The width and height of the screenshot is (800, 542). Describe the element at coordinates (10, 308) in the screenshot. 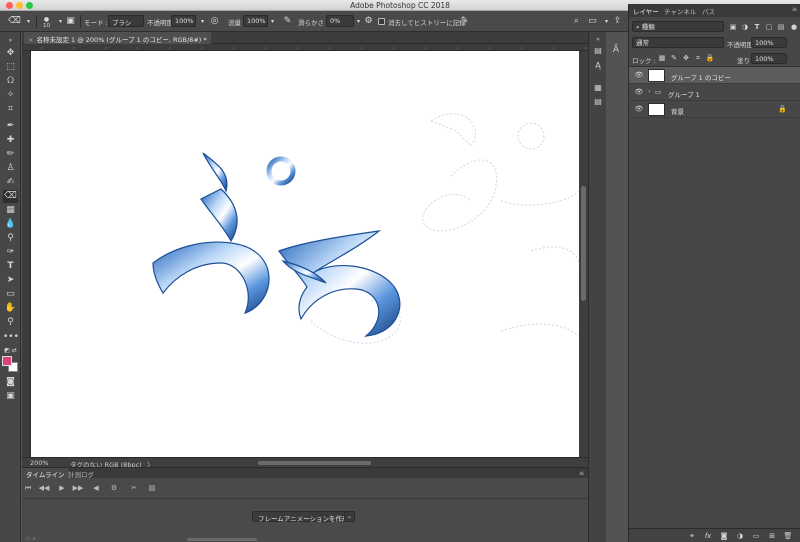

I see `hand-tool-icon: ✋` at that location.